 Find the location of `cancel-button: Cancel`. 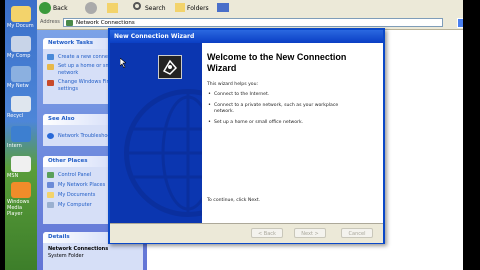

cancel-button: Cancel is located at coordinates (357, 233).